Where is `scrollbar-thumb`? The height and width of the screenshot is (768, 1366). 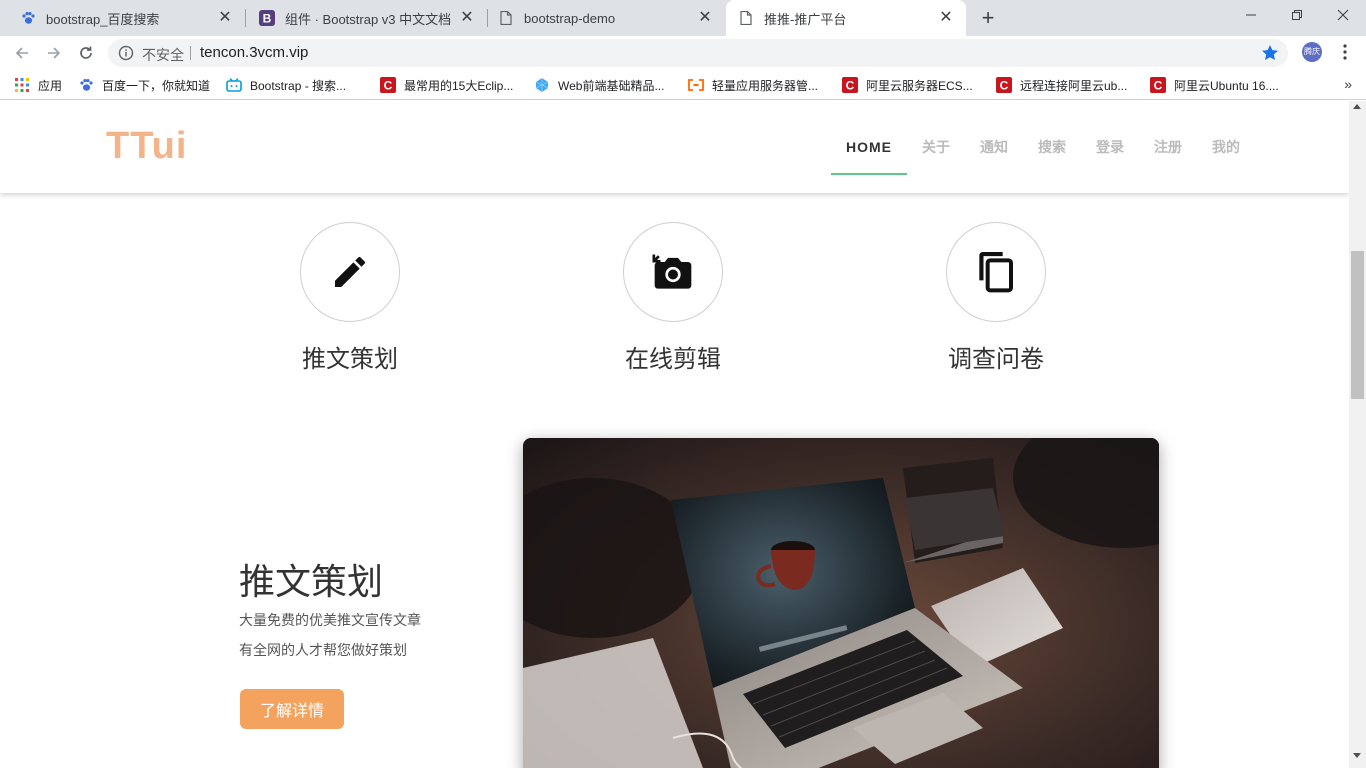 scrollbar-thumb is located at coordinates (1357, 325).